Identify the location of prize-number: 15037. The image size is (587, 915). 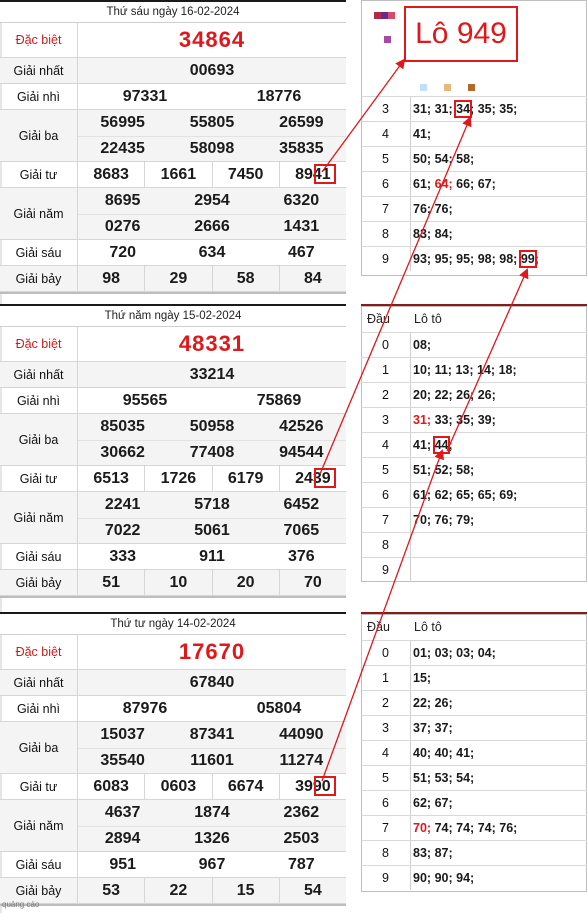
(122, 734).